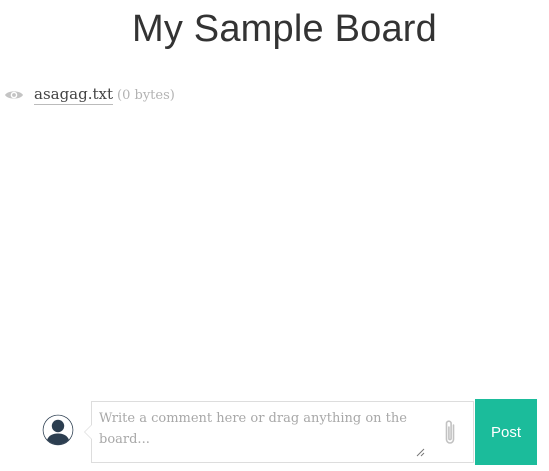  Describe the element at coordinates (284, 29) in the screenshot. I see `board-title: My Sample Board` at that location.